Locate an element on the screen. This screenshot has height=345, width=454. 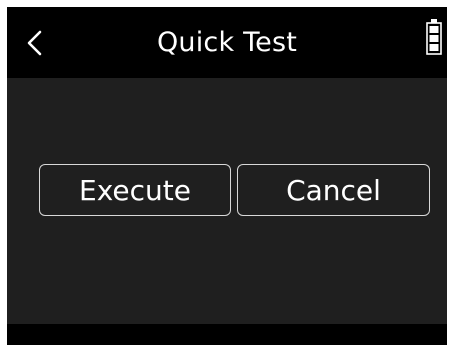
battery-full-icon is located at coordinates (434, 37).